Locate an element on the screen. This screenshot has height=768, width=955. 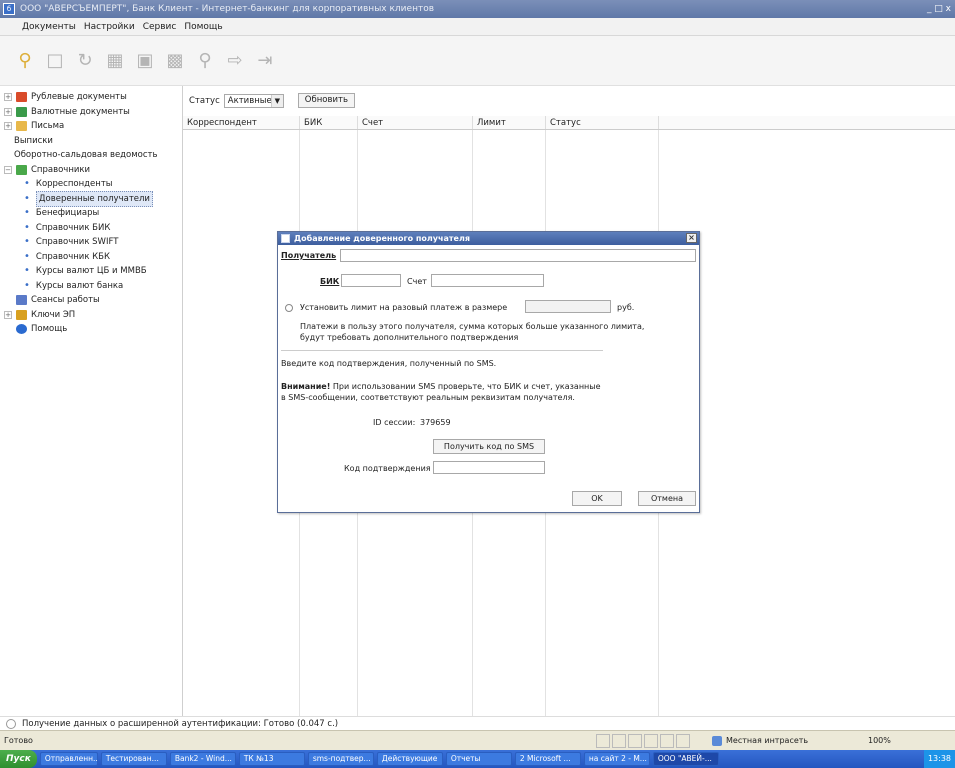
confirm-code-label: Код подтверждения is located at coordinates (387, 468).